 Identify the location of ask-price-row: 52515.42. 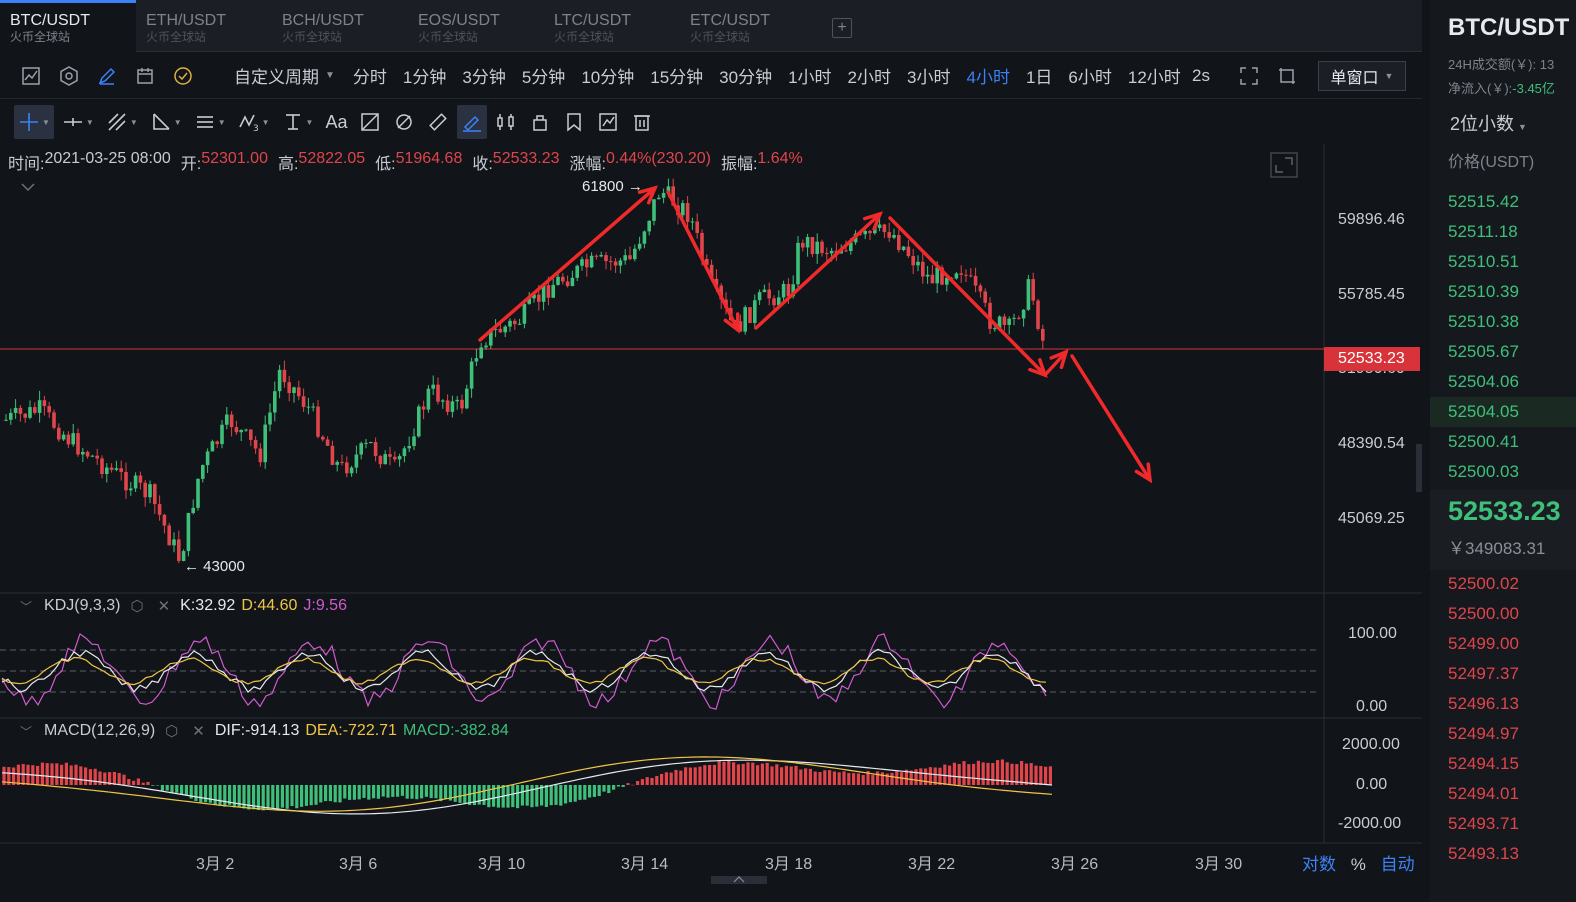
(1503, 202).